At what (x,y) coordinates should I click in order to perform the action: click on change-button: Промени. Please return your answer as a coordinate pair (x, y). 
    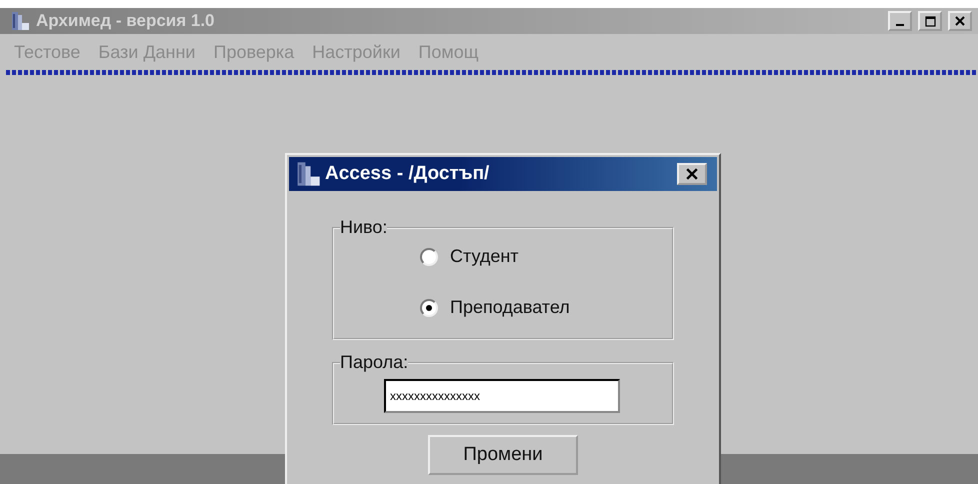
    Looking at the image, I should click on (503, 455).